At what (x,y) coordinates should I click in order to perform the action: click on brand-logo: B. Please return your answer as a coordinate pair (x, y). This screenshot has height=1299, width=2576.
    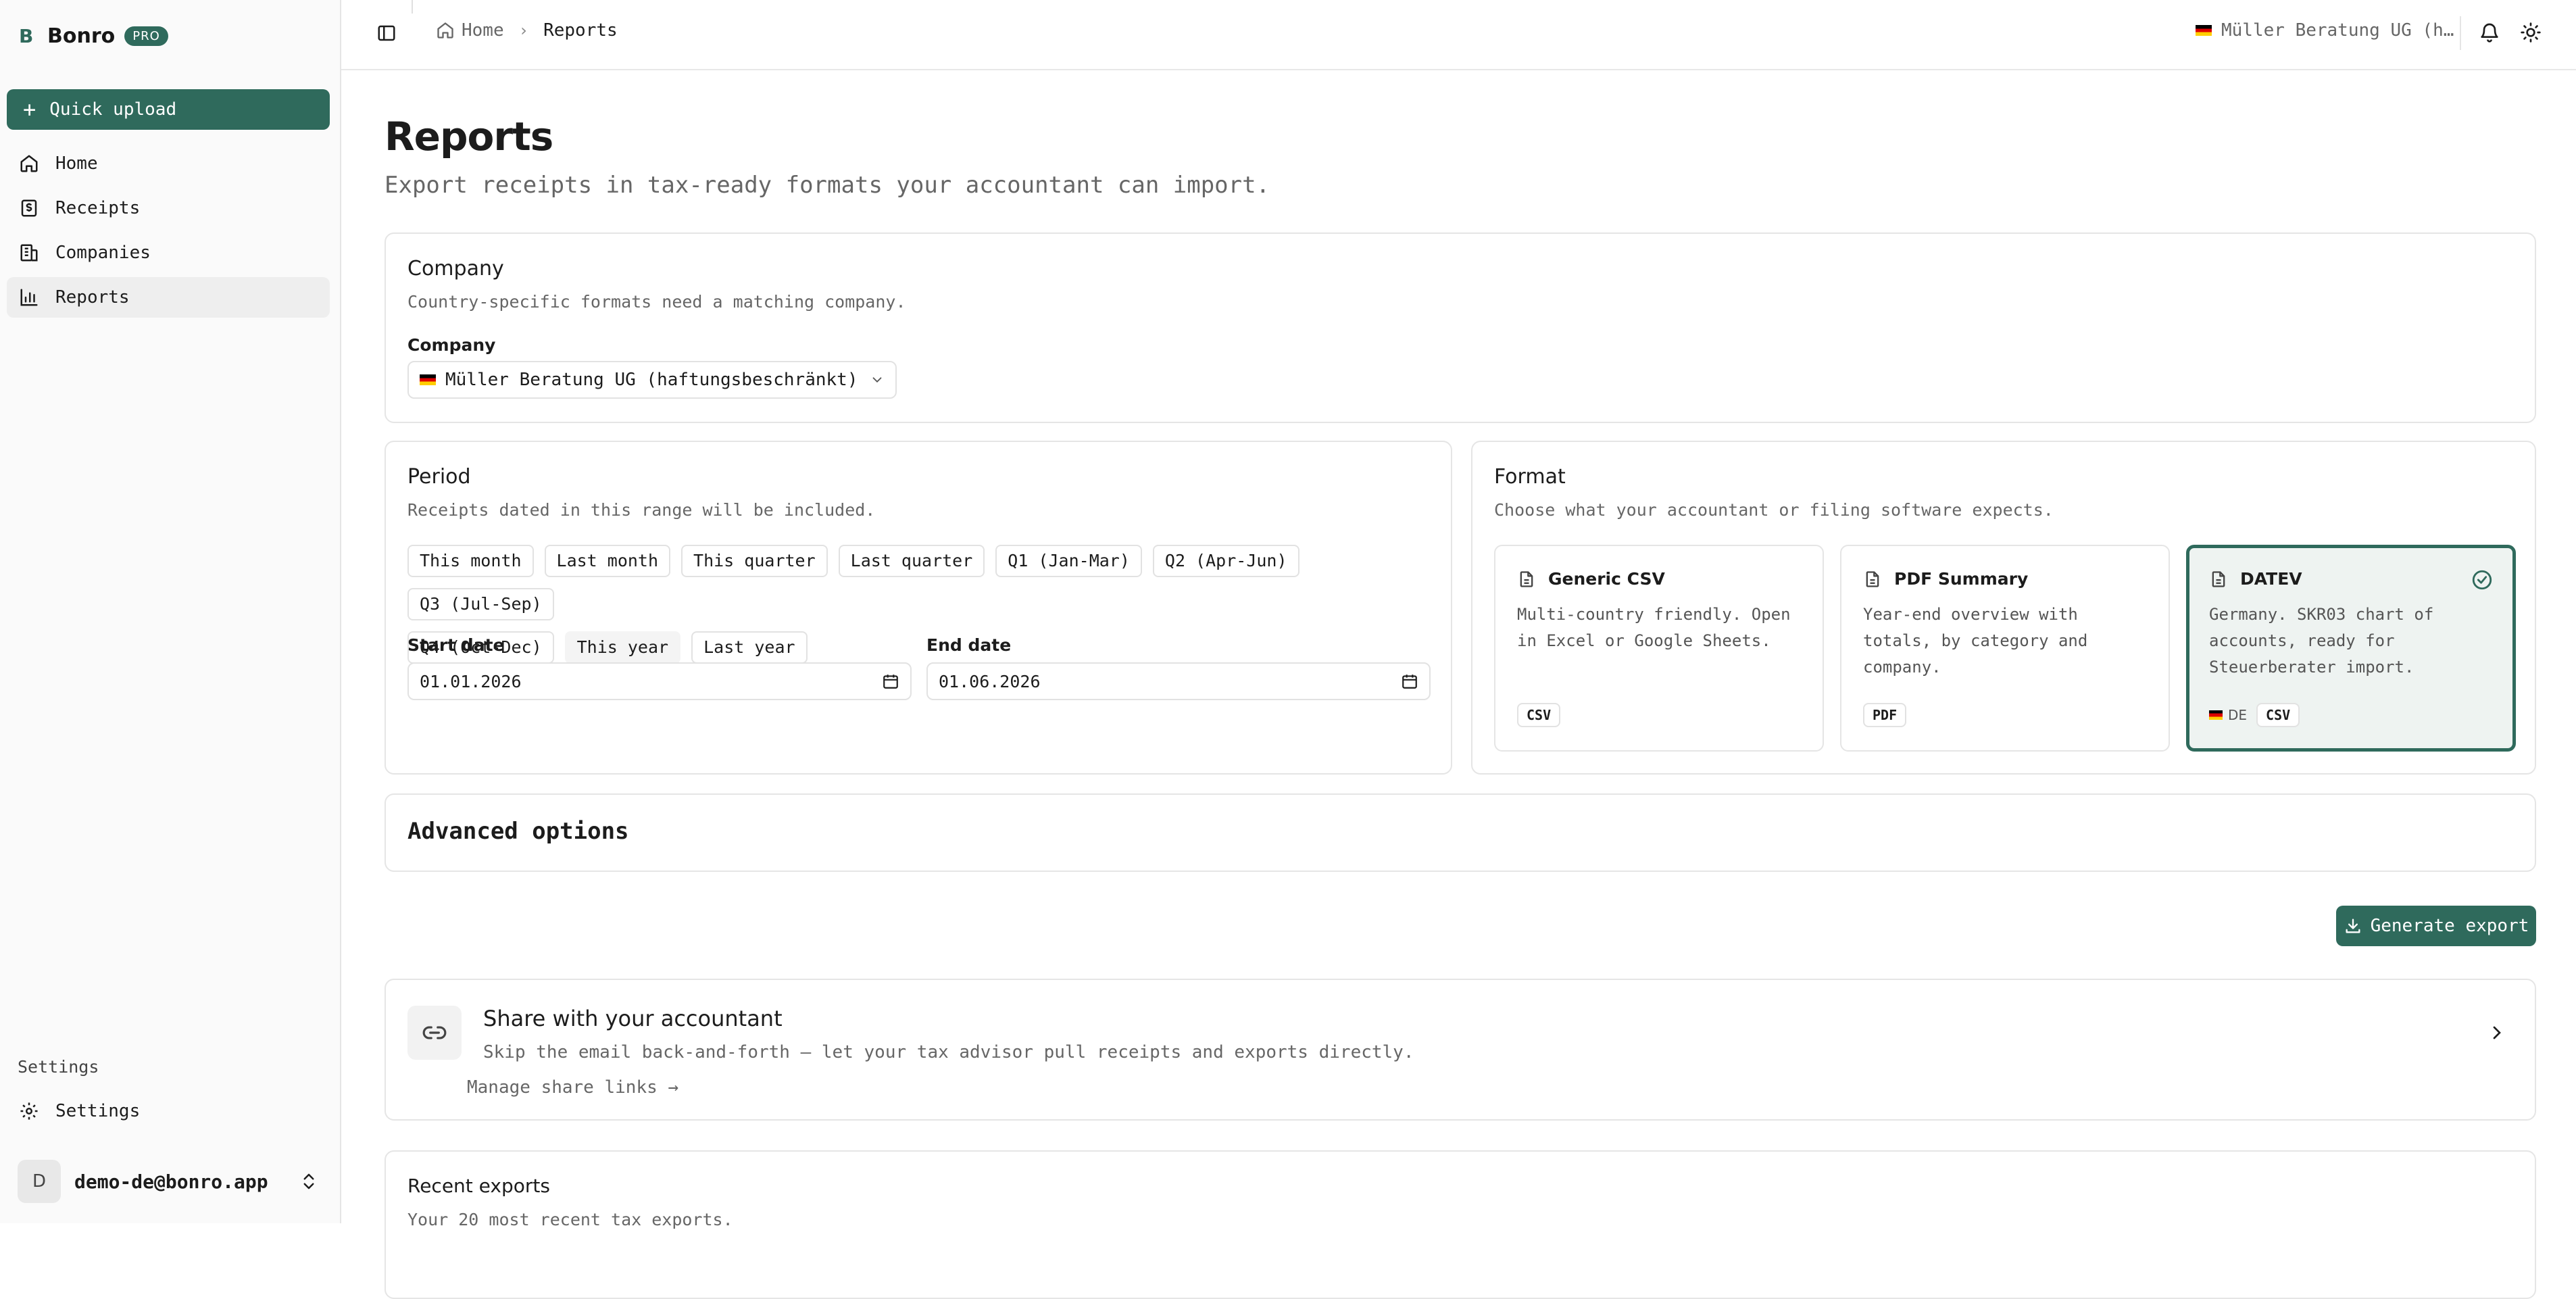
    Looking at the image, I should click on (27, 36).